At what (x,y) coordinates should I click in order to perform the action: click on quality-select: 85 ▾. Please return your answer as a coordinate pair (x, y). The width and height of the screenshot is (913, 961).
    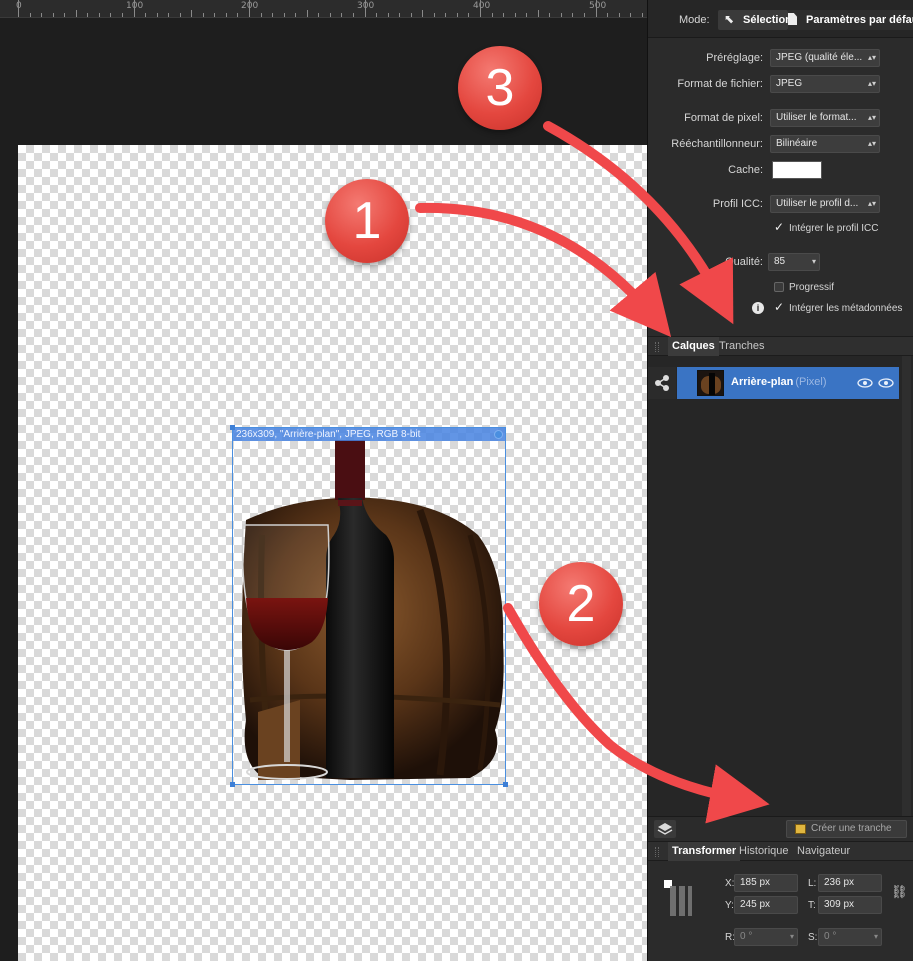
    Looking at the image, I should click on (794, 262).